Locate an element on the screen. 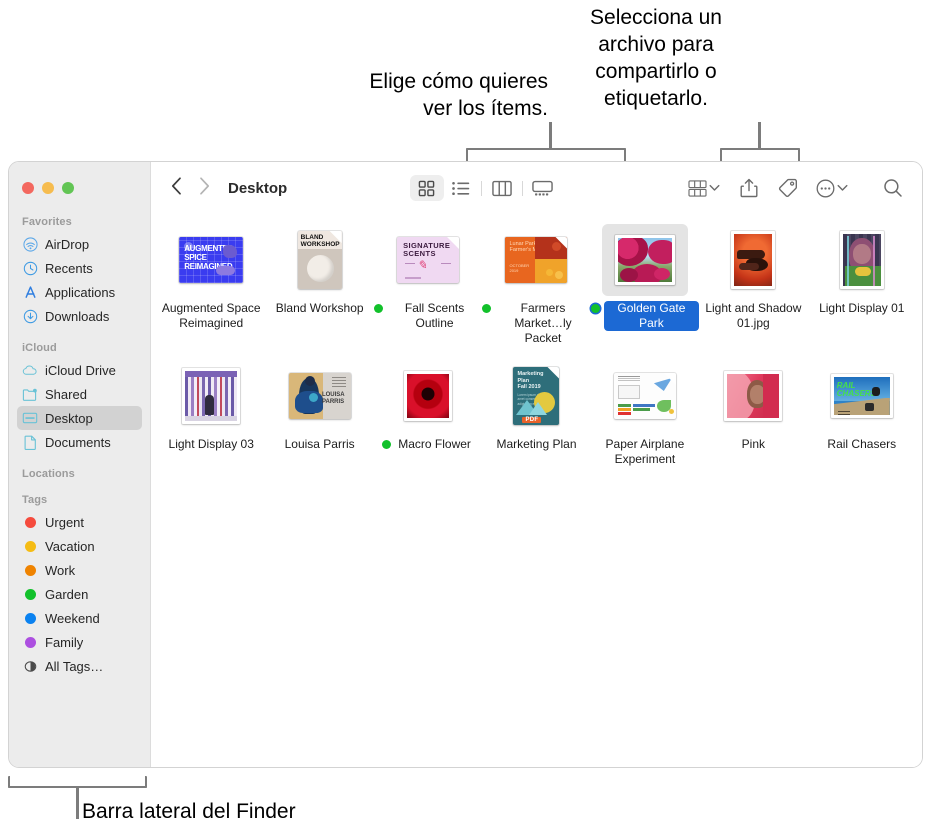  file-item: Paper Airplane Experiment is located at coordinates (645, 413).